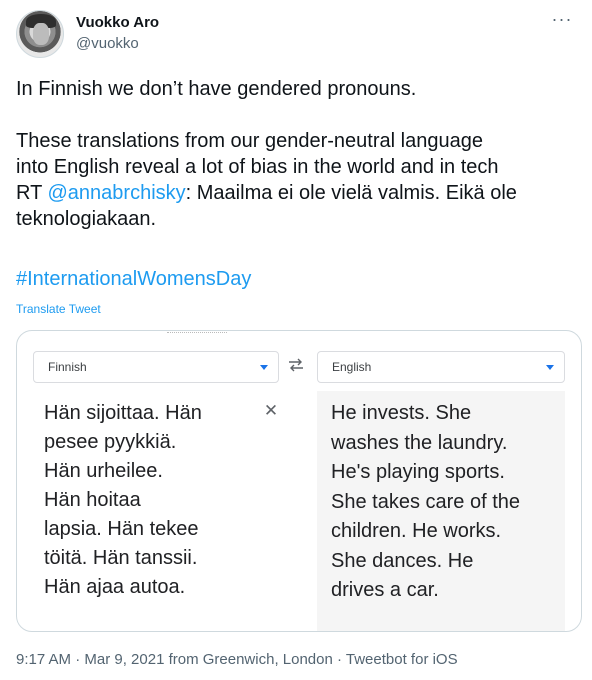 The width and height of the screenshot is (592, 680). What do you see at coordinates (418, 472) in the screenshot?
I see `translation-line: He's playing sports.` at bounding box center [418, 472].